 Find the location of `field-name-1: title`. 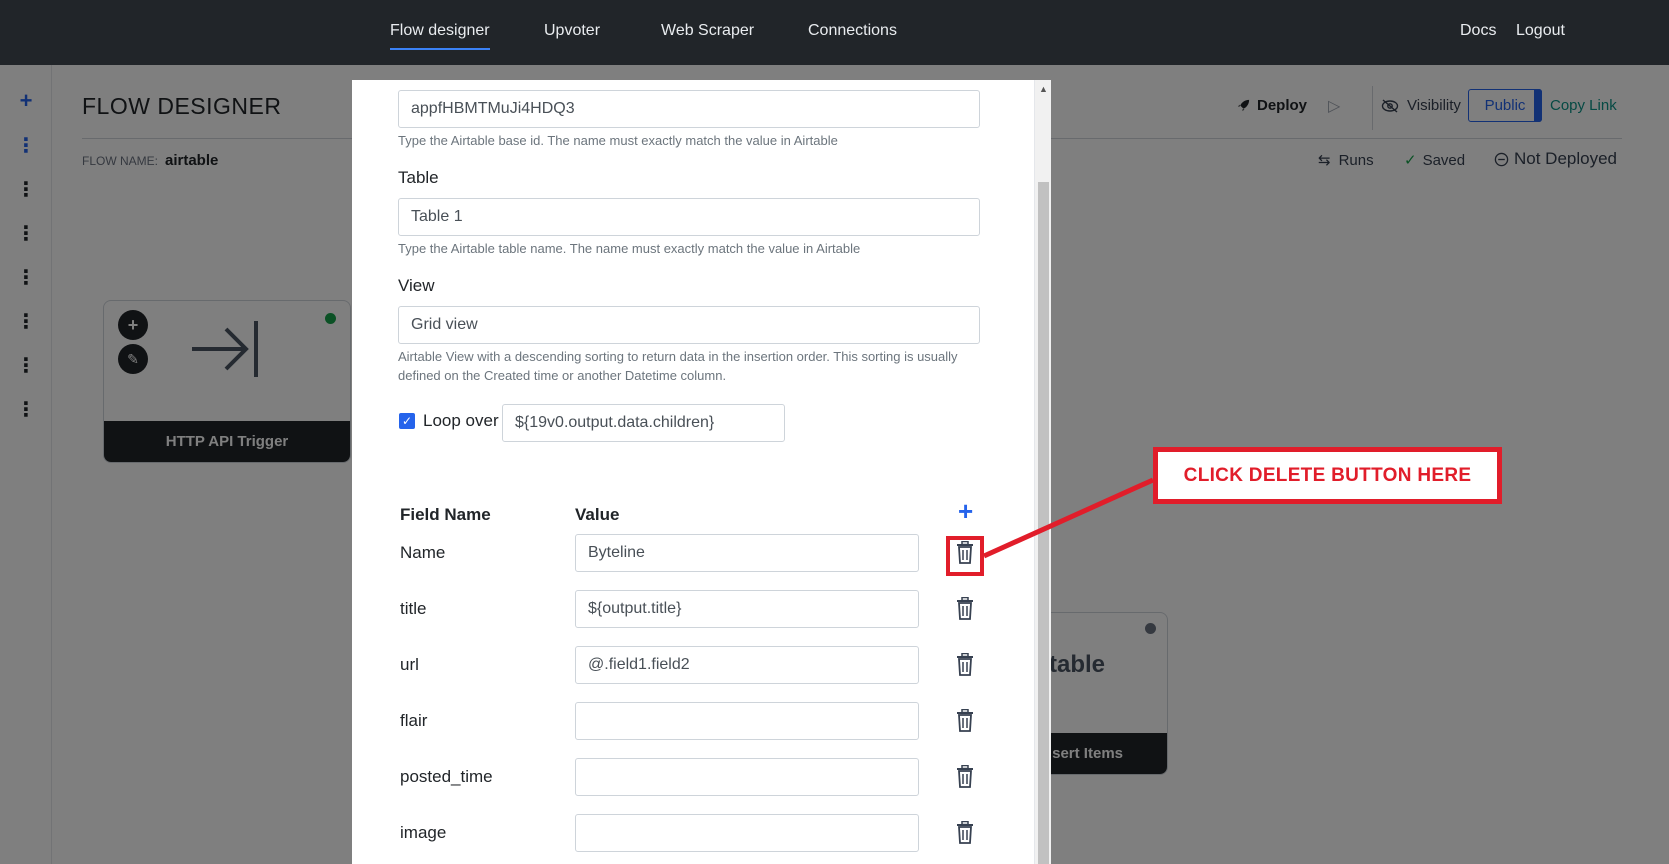

field-name-1: title is located at coordinates (413, 608).